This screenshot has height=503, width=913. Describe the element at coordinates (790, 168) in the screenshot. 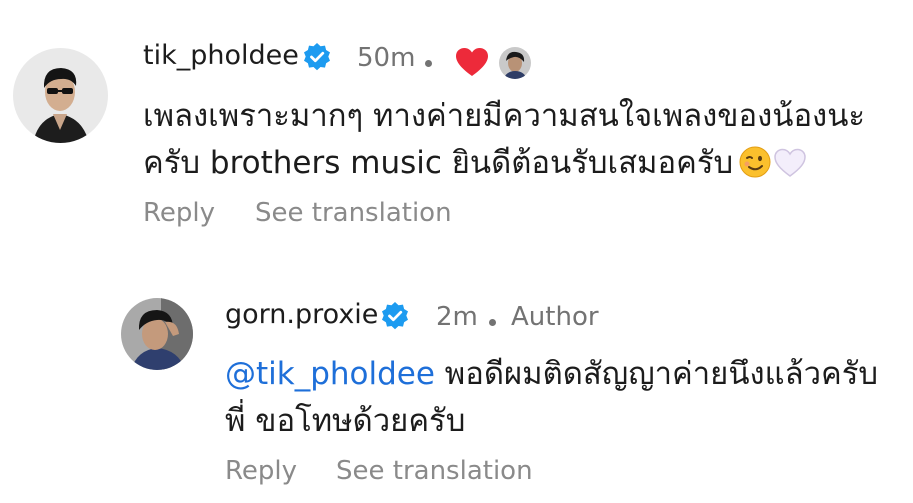

I see `white-heart-emoji` at that location.